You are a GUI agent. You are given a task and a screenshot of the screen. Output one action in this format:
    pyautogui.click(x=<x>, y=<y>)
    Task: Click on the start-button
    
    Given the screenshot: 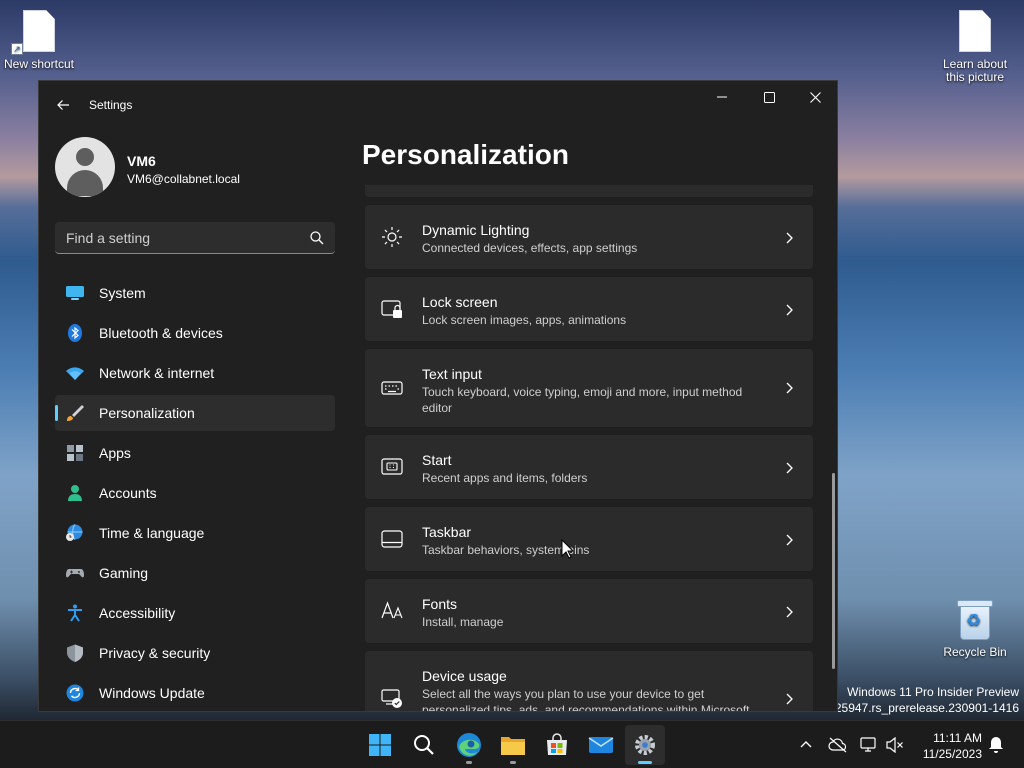 What is the action you would take?
    pyautogui.click(x=380, y=745)
    